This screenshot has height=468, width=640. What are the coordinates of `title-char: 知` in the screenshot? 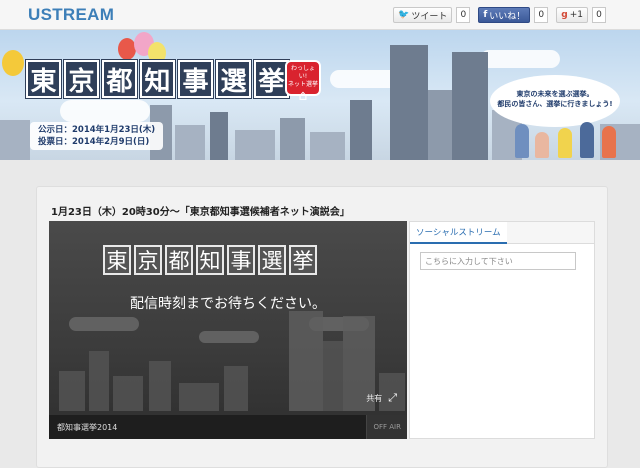 It's located at (157, 79).